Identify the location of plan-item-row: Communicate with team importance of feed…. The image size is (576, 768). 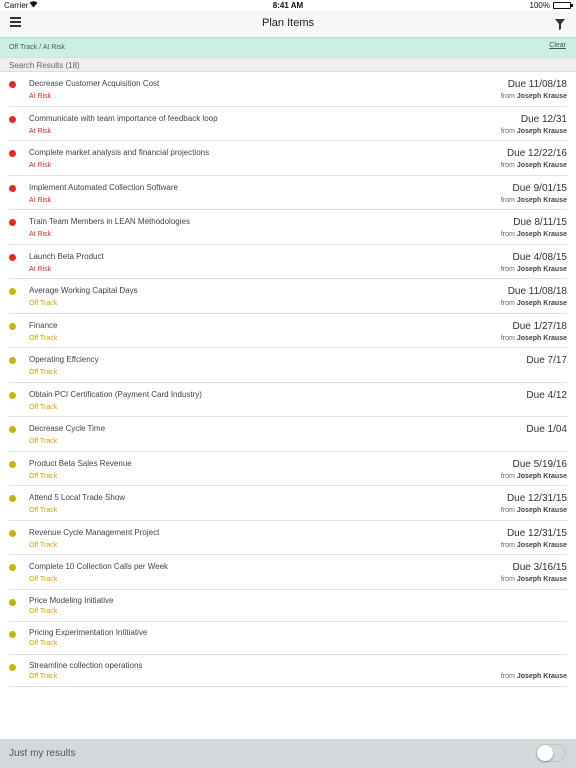
(288, 124).